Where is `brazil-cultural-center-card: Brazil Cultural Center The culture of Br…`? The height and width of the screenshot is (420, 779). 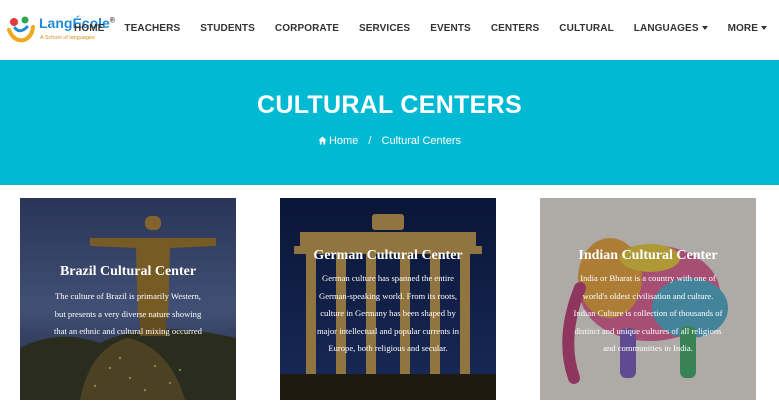
brazil-cultural-center-card: Brazil Cultural Center The culture of Br… is located at coordinates (128, 299).